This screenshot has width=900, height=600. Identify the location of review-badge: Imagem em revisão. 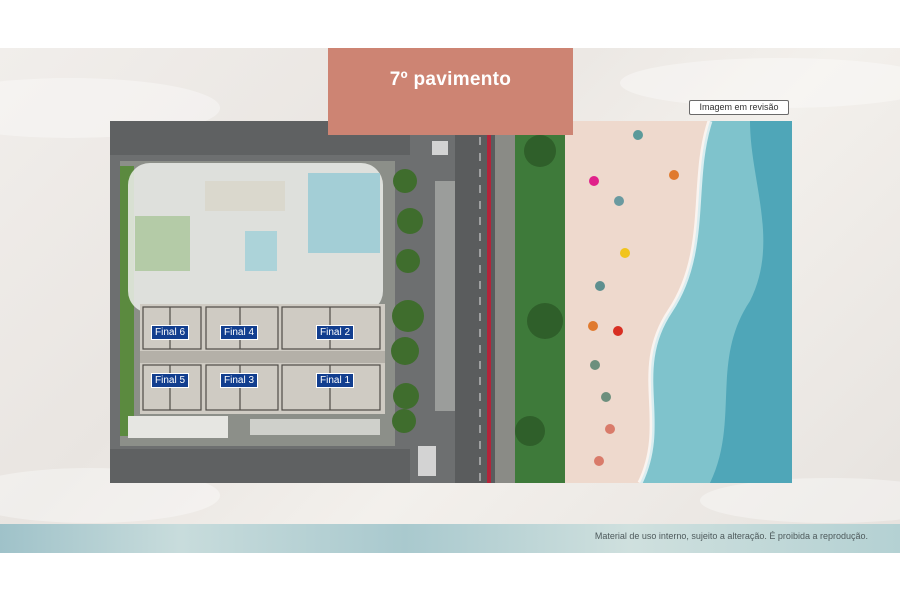
(739, 107).